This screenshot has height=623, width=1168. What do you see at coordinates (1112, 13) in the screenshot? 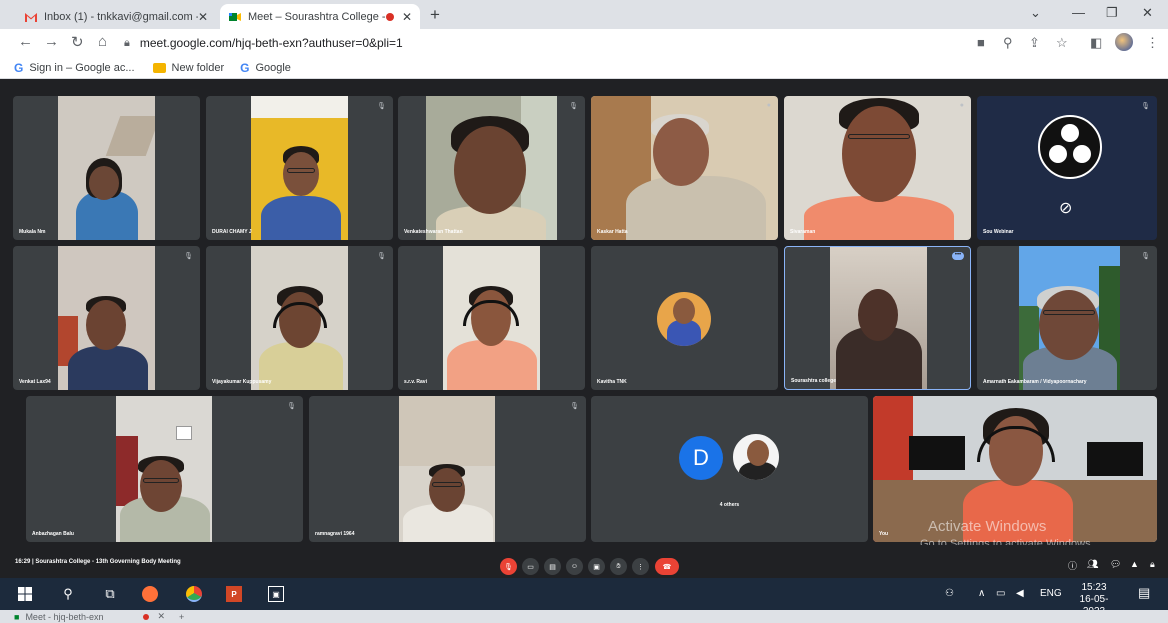
I see `restore-button: ❐` at bounding box center [1112, 13].